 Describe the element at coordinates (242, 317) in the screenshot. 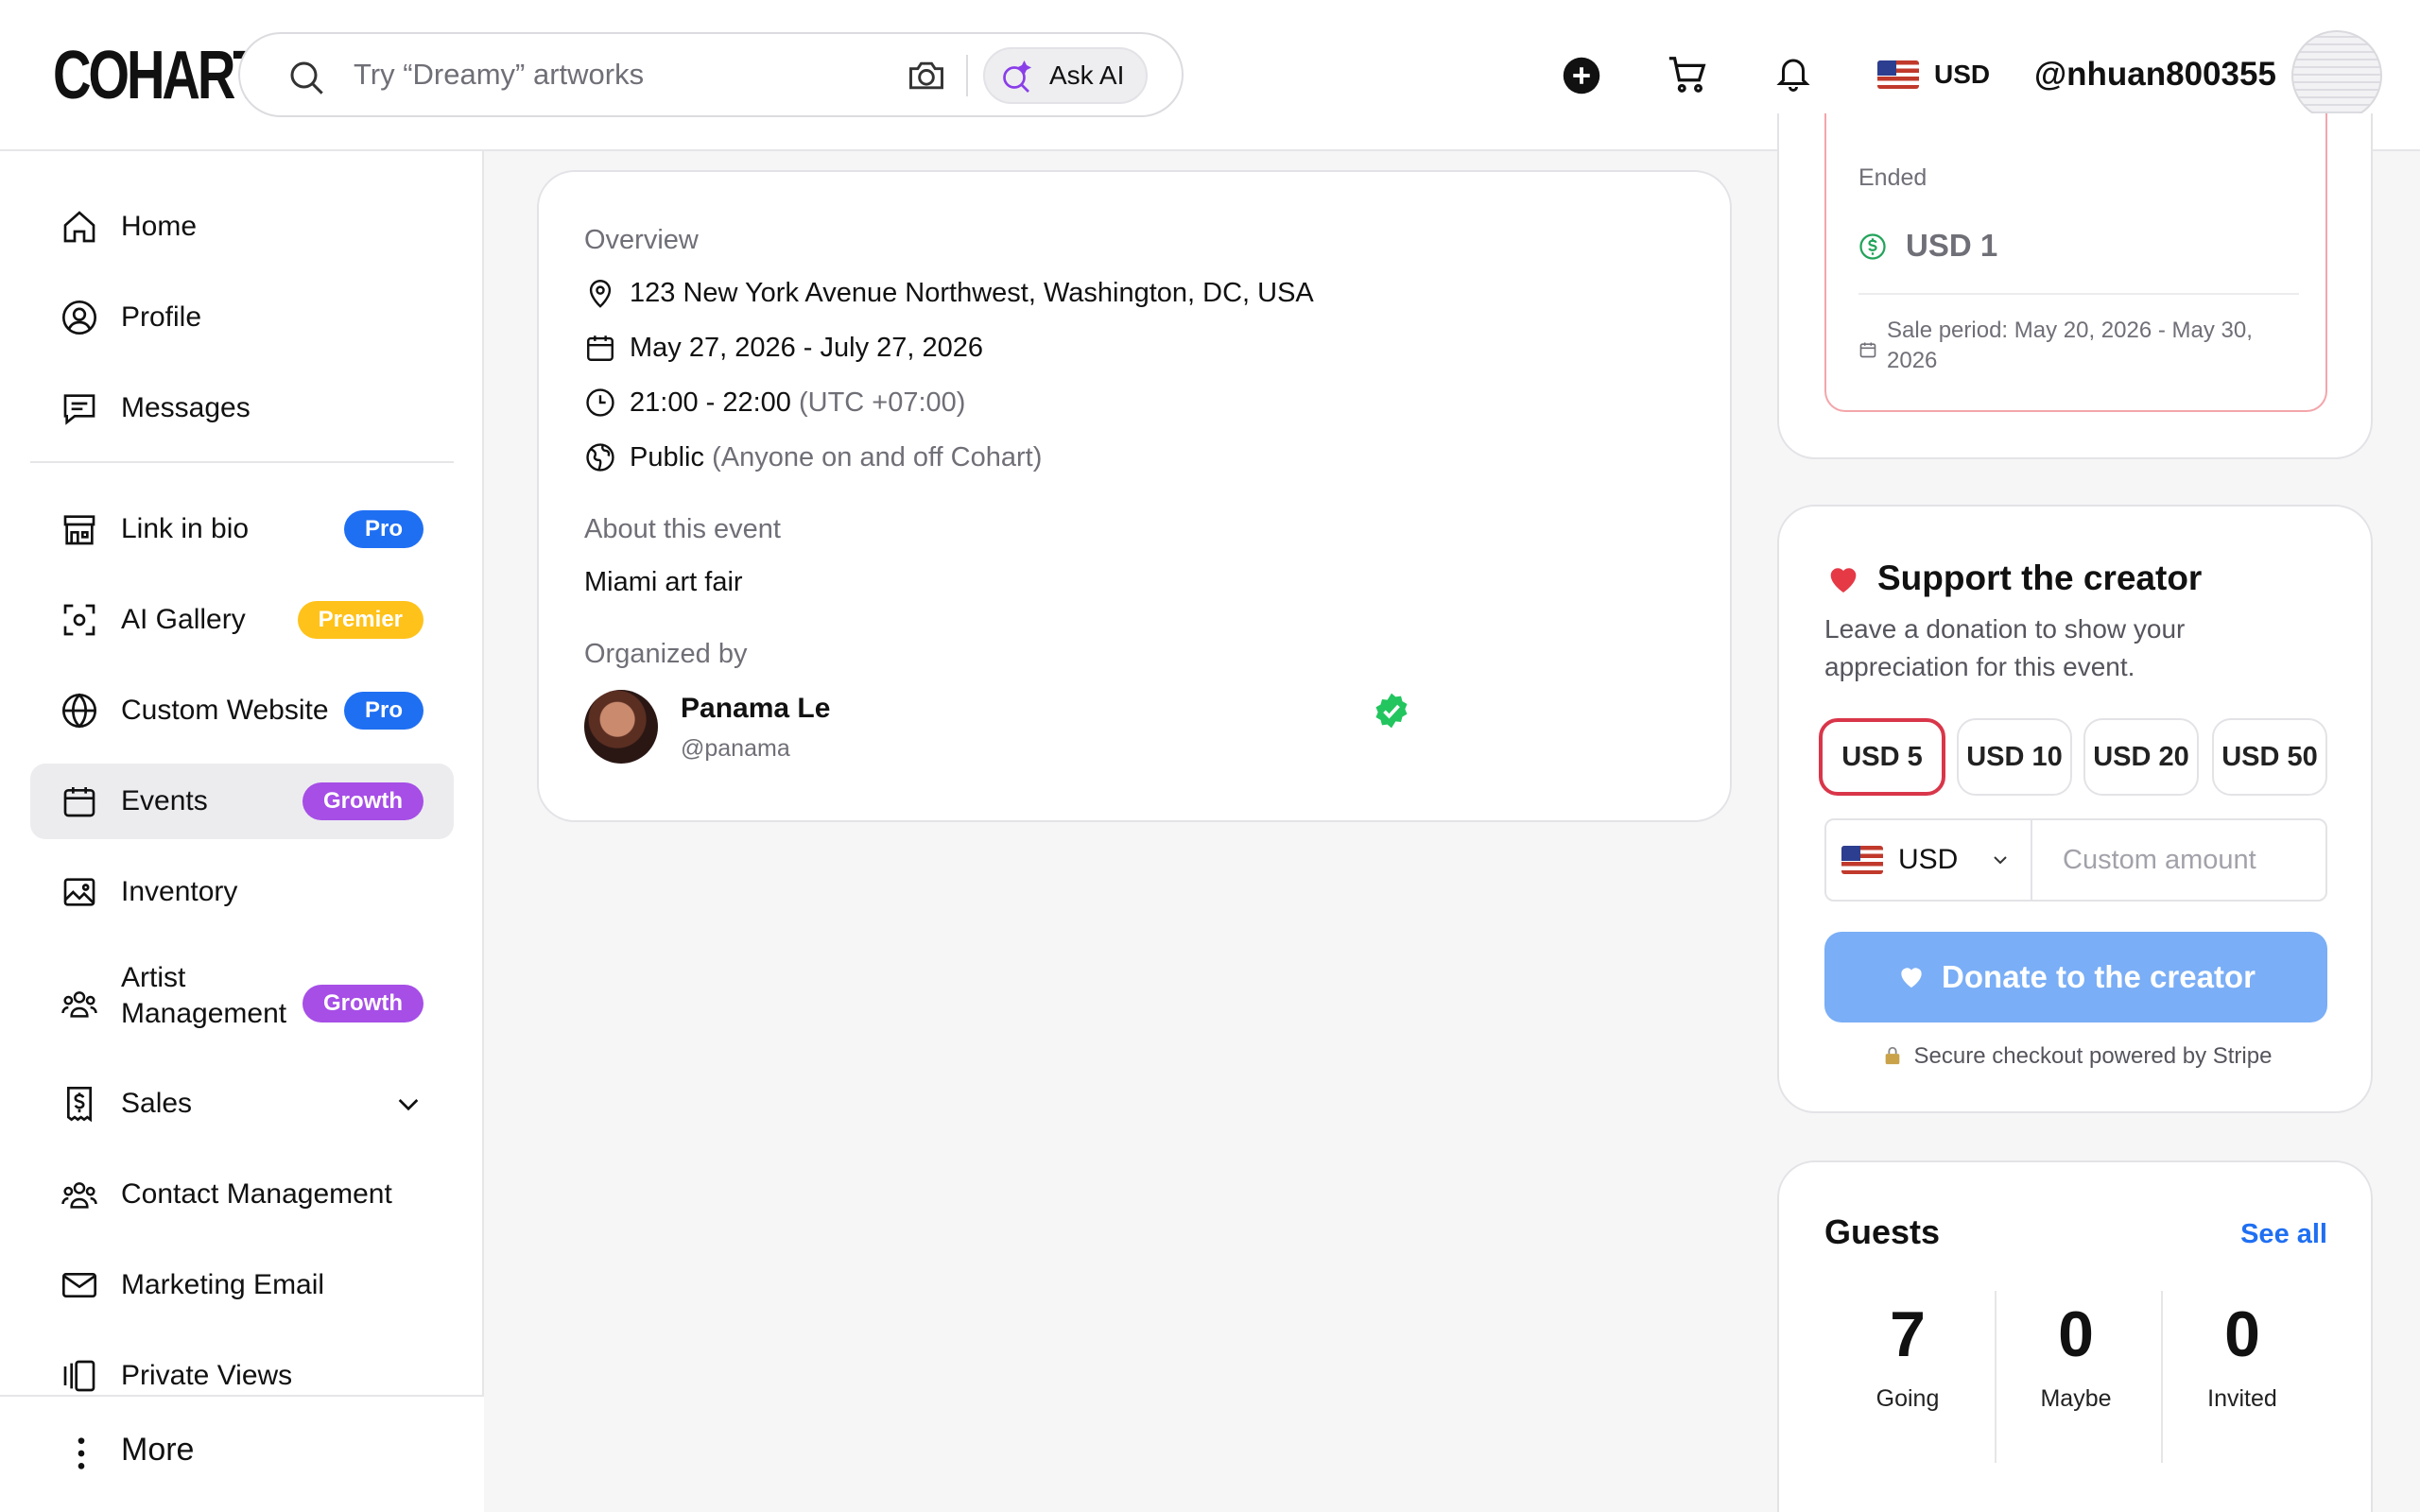

I see `sidebar-item-profile: Profile` at that location.